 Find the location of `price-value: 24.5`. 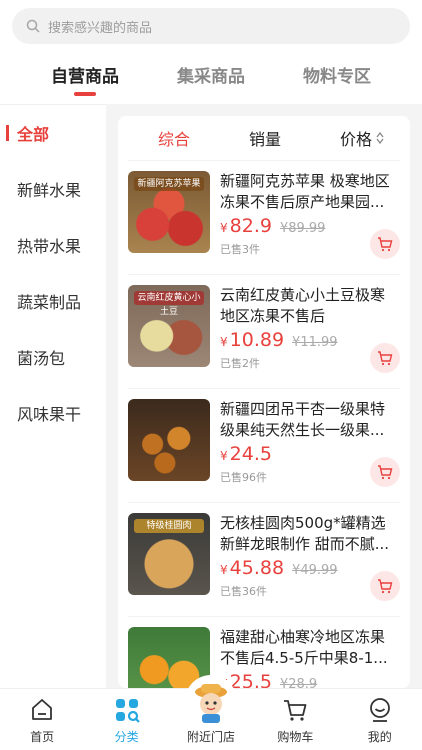

price-value: 24.5 is located at coordinates (250, 454).